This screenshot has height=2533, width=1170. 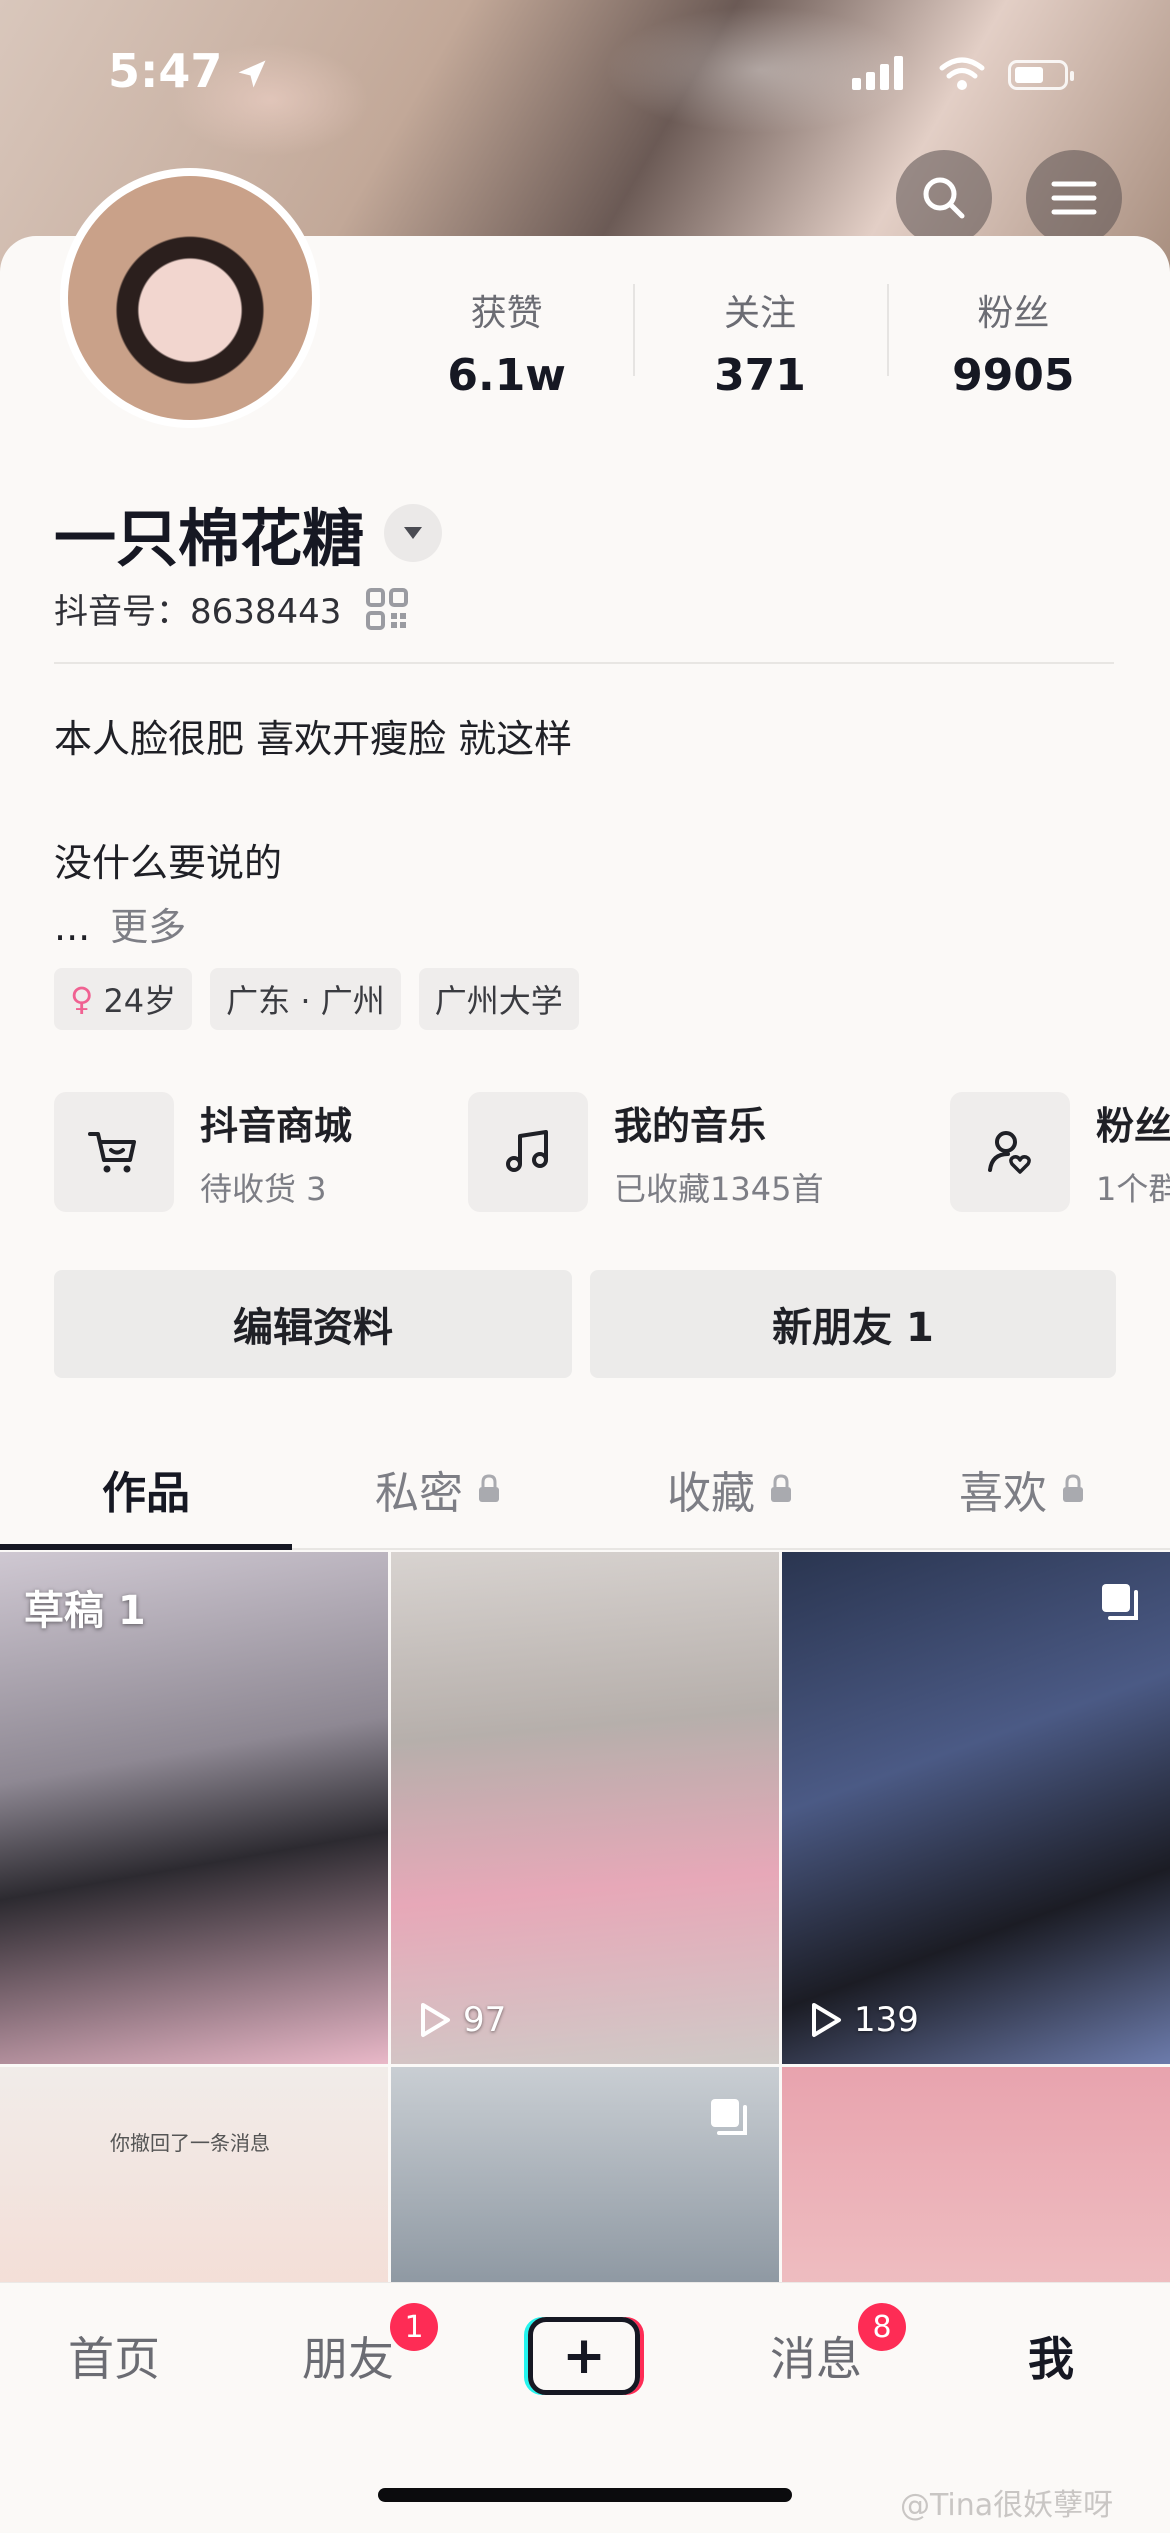 What do you see at coordinates (962, 73) in the screenshot?
I see `wifi-icon` at bounding box center [962, 73].